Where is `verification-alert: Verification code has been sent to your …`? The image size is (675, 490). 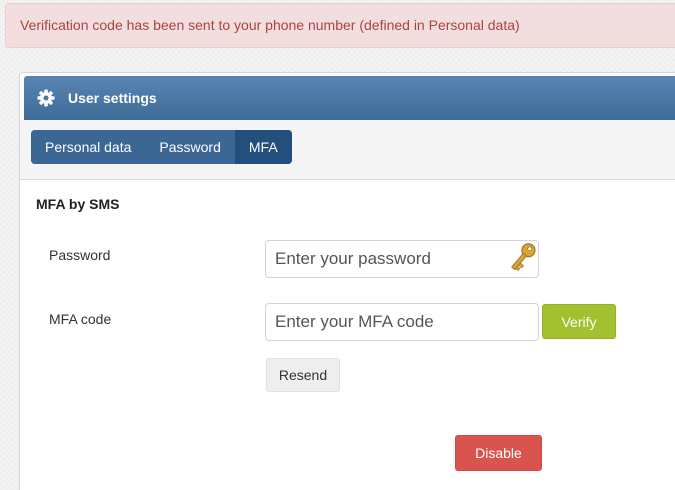
verification-alert: Verification code has been sent to your … is located at coordinates (340, 25).